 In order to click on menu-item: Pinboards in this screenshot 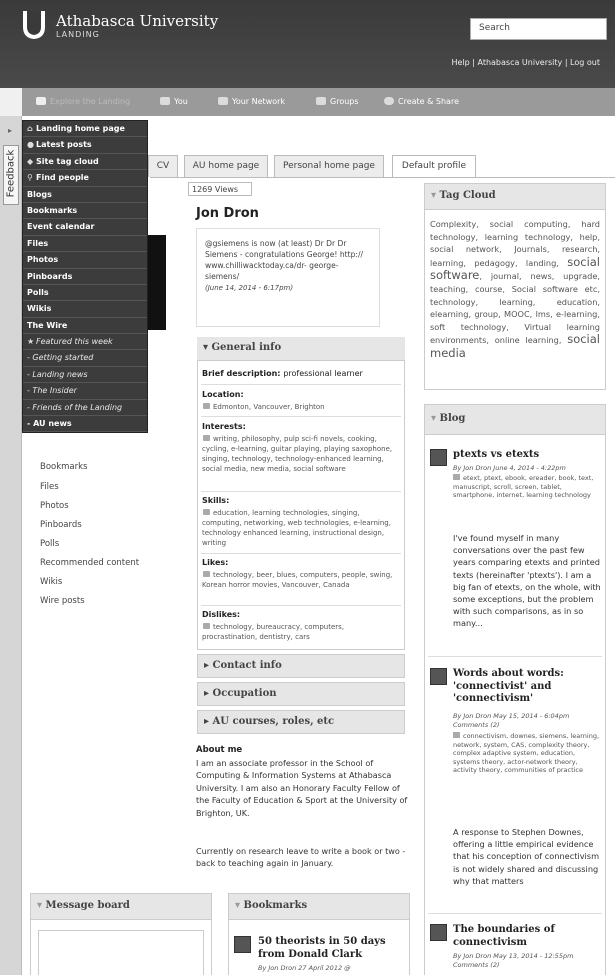, I will do `click(85, 277)`.